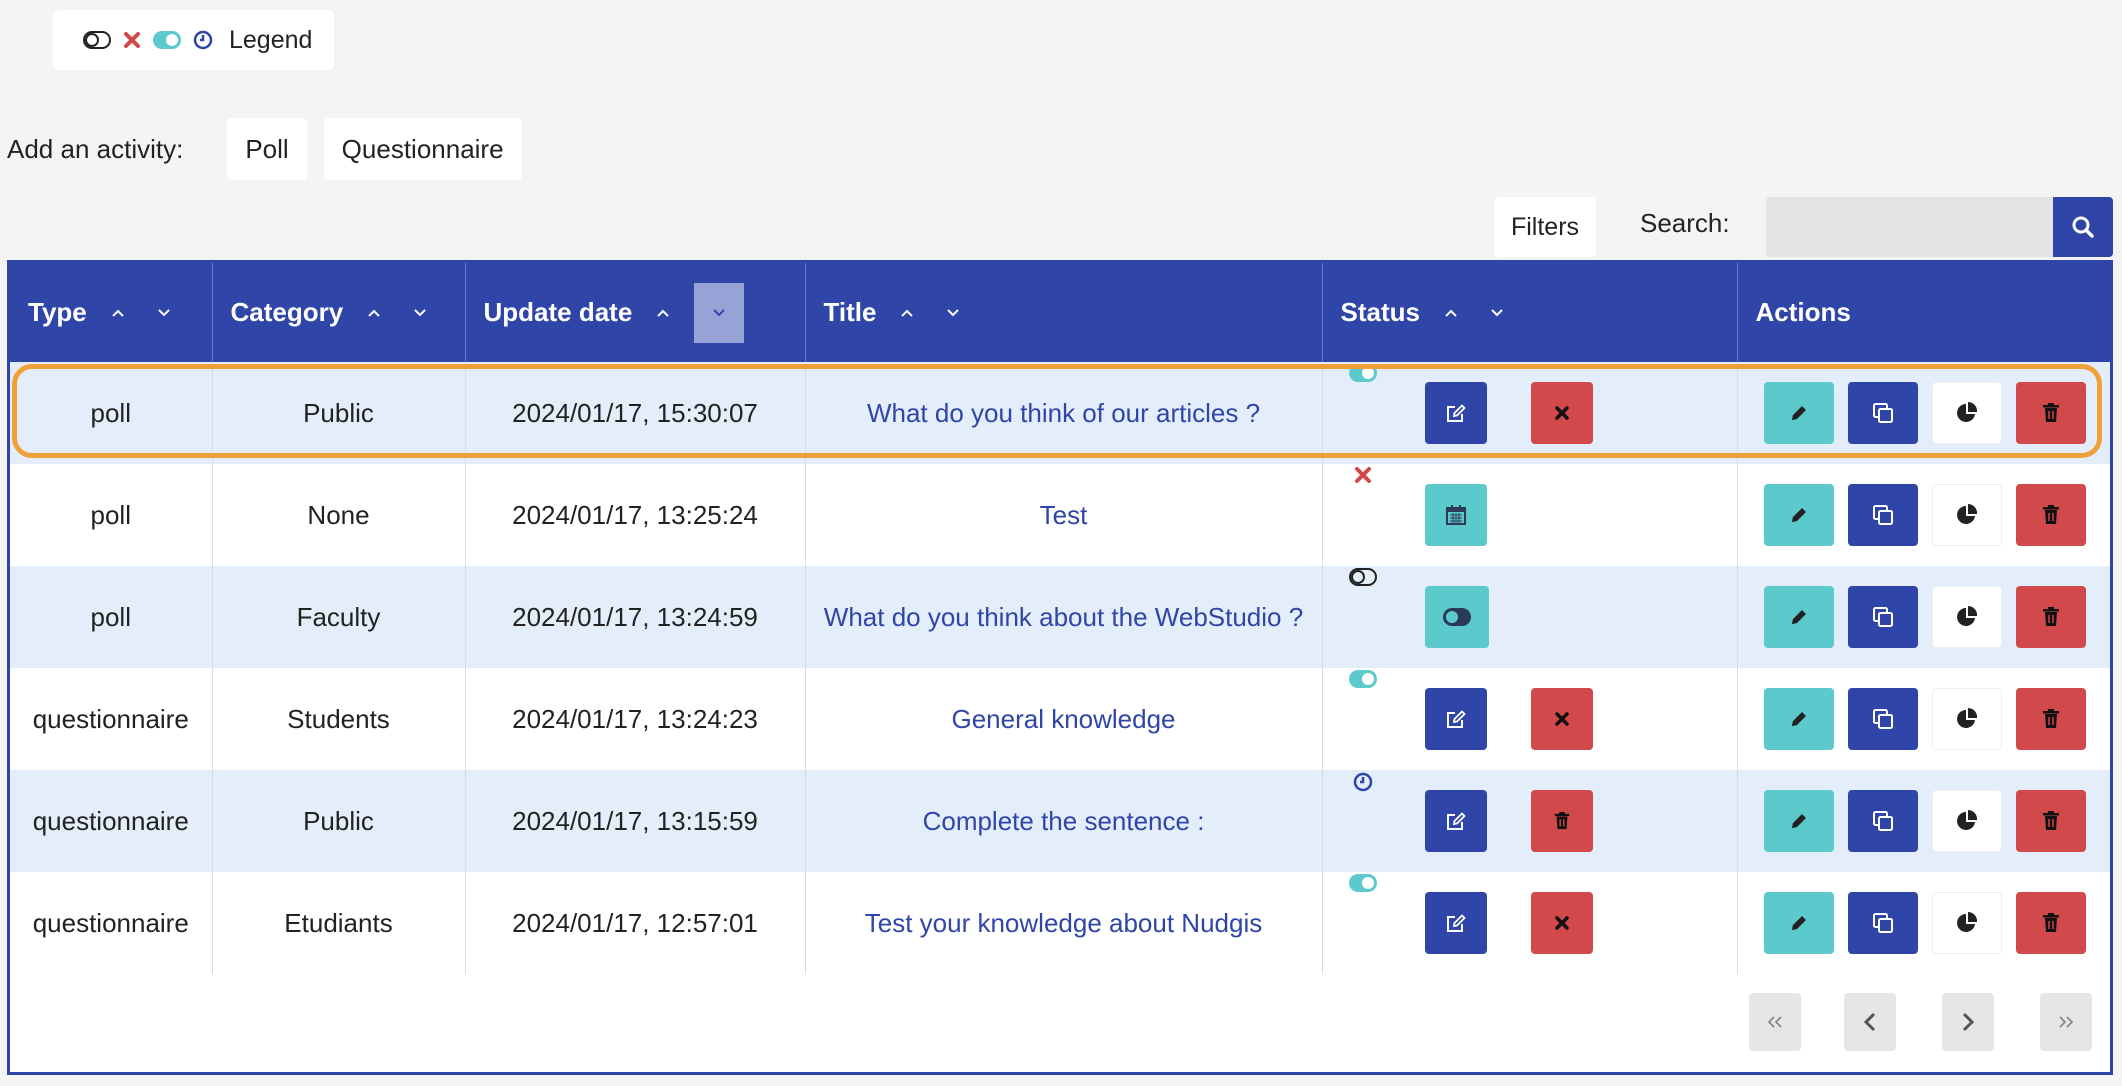 This screenshot has height=1086, width=2122. Describe the element at coordinates (422, 149) in the screenshot. I see `add-questionnaire-button: Questionnaire` at that location.